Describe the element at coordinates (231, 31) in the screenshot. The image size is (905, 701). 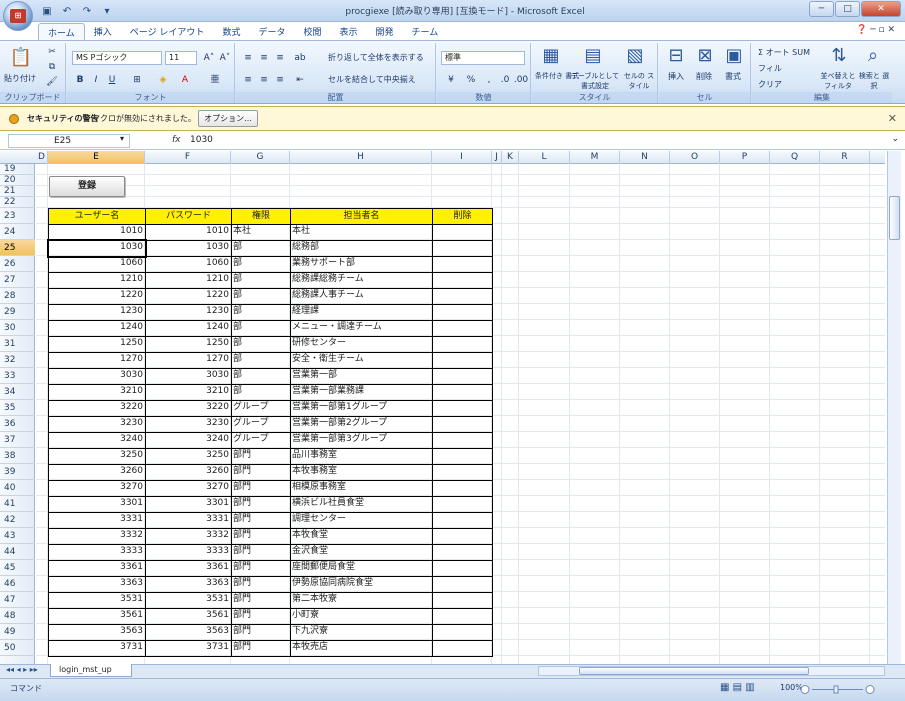
I see `ribbon-tab: 数式` at that location.